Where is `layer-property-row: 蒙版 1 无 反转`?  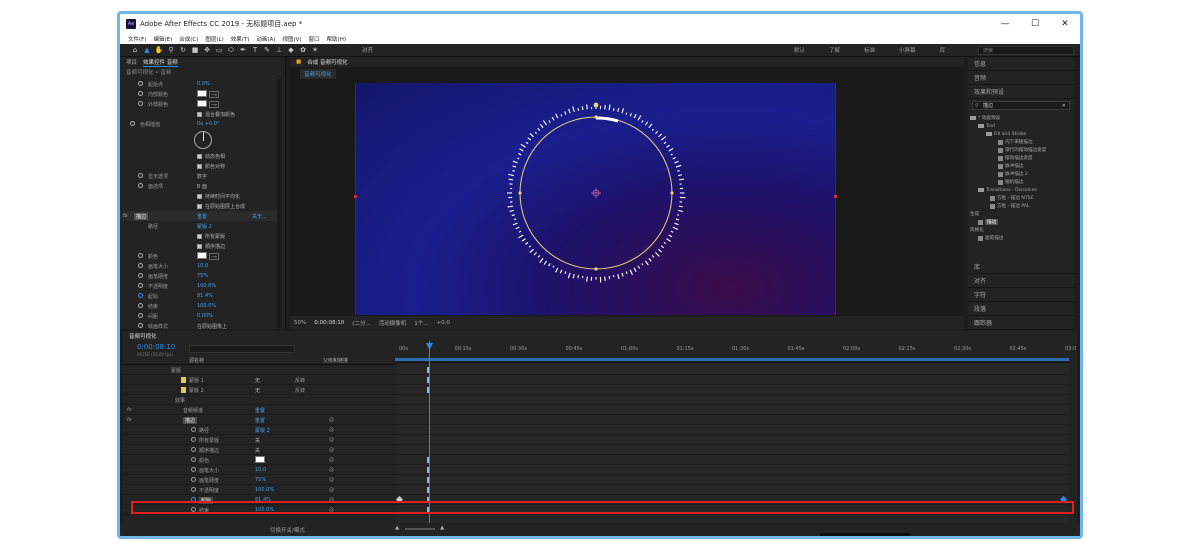 layer-property-row: 蒙版 1 无 反转 is located at coordinates (259, 380).